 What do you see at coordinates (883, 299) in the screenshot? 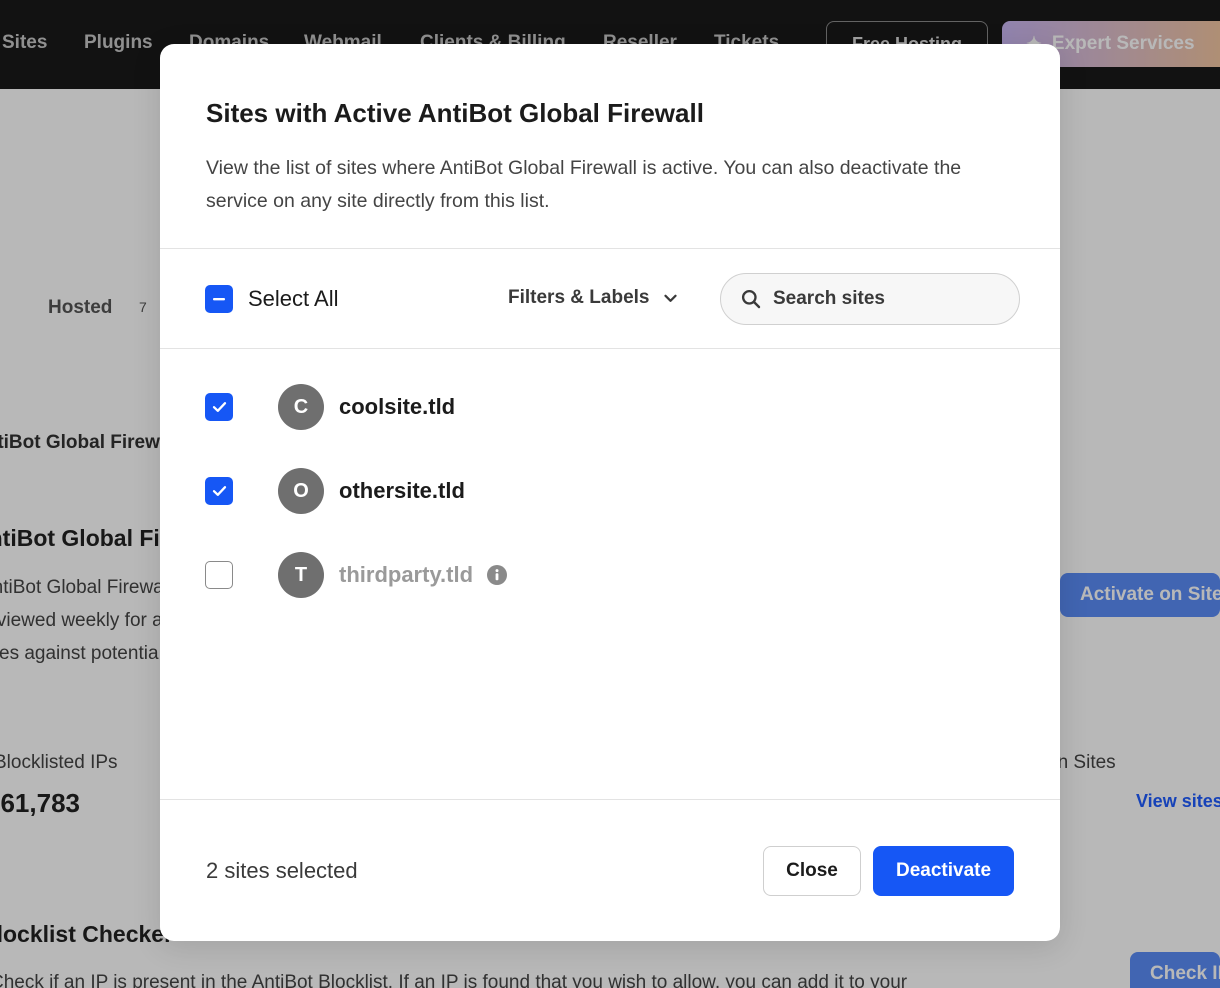
I see `search-input` at bounding box center [883, 299].